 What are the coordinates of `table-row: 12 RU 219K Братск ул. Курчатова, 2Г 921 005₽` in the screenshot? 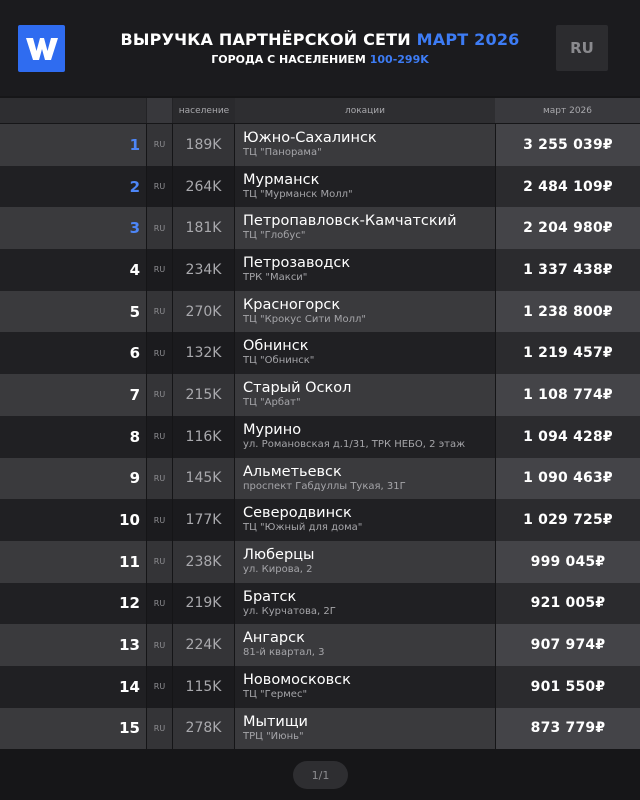 It's located at (320, 603).